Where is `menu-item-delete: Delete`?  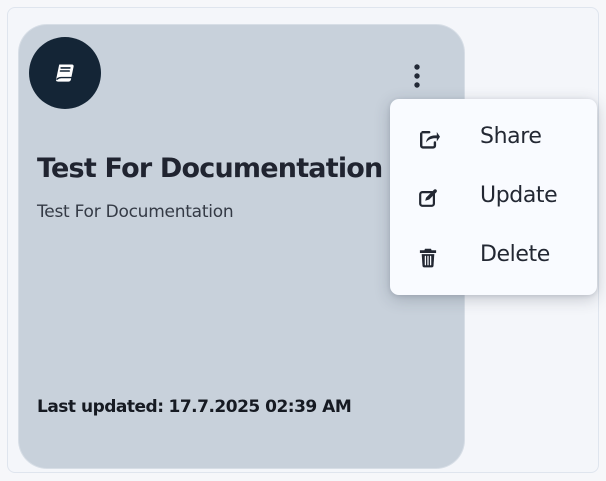
menu-item-delete: Delete is located at coordinates (493, 256).